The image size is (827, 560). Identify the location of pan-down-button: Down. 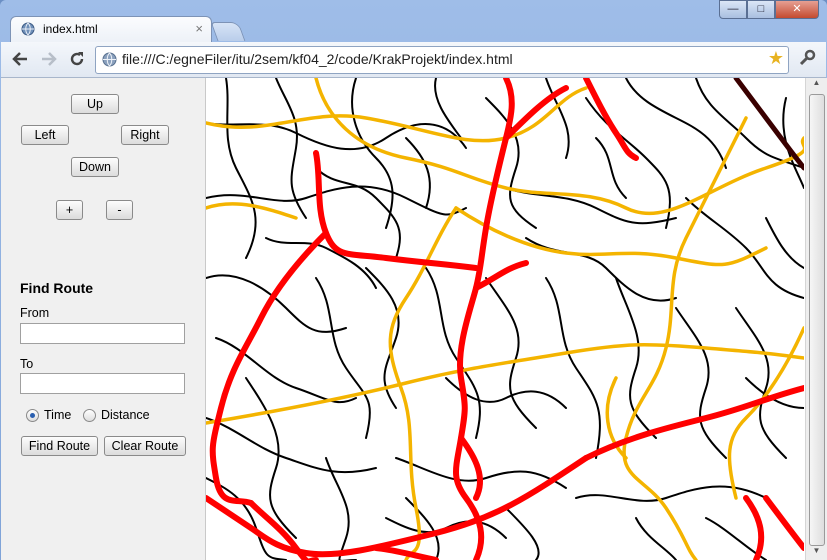
(95, 167).